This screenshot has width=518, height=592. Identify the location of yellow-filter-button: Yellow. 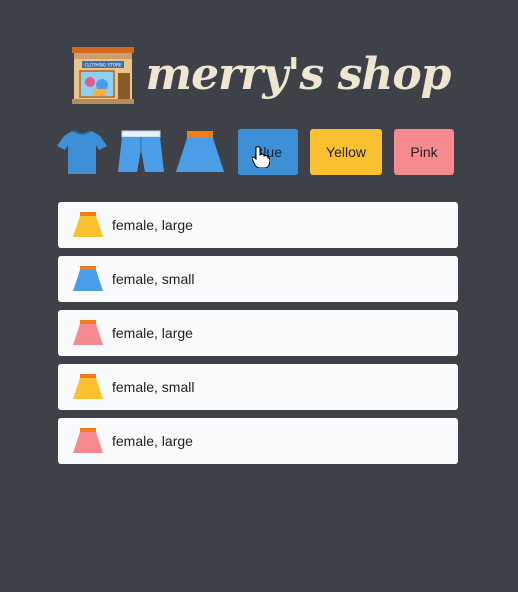
(346, 152).